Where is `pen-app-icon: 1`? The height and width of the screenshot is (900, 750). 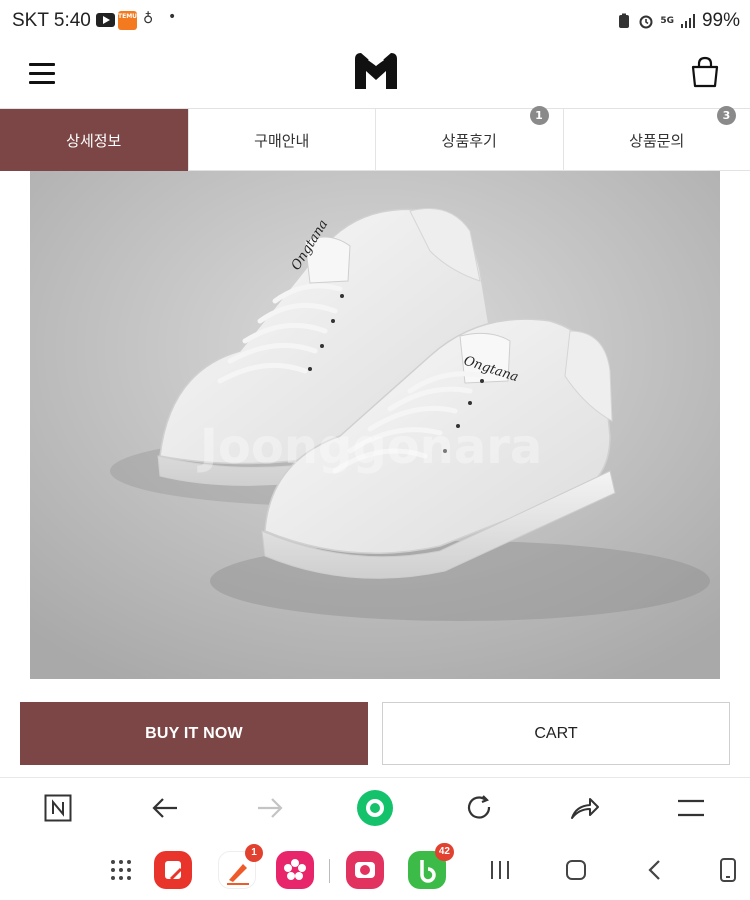
pen-app-icon: 1 is located at coordinates (240, 866).